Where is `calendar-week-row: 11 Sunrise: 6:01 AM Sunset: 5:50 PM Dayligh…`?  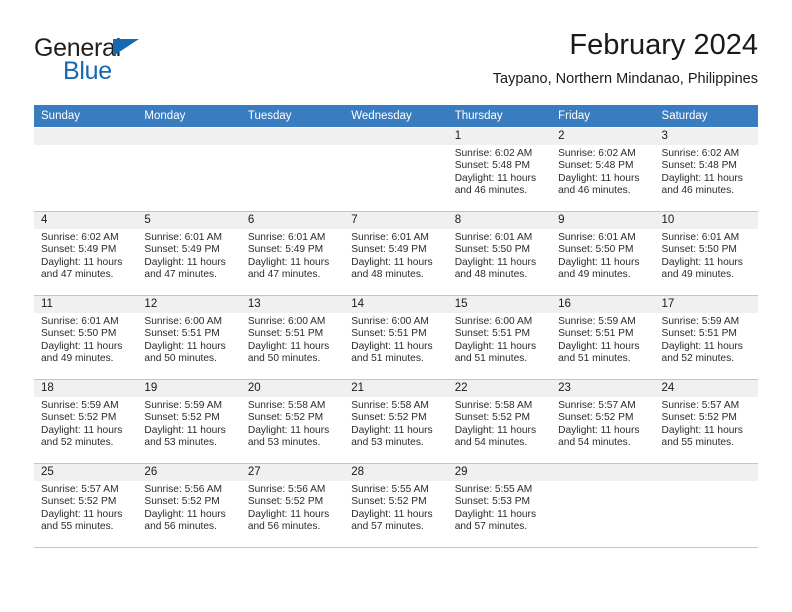
calendar-week-row: 11 Sunrise: 6:01 AM Sunset: 5:50 PM Dayligh… is located at coordinates (396, 337).